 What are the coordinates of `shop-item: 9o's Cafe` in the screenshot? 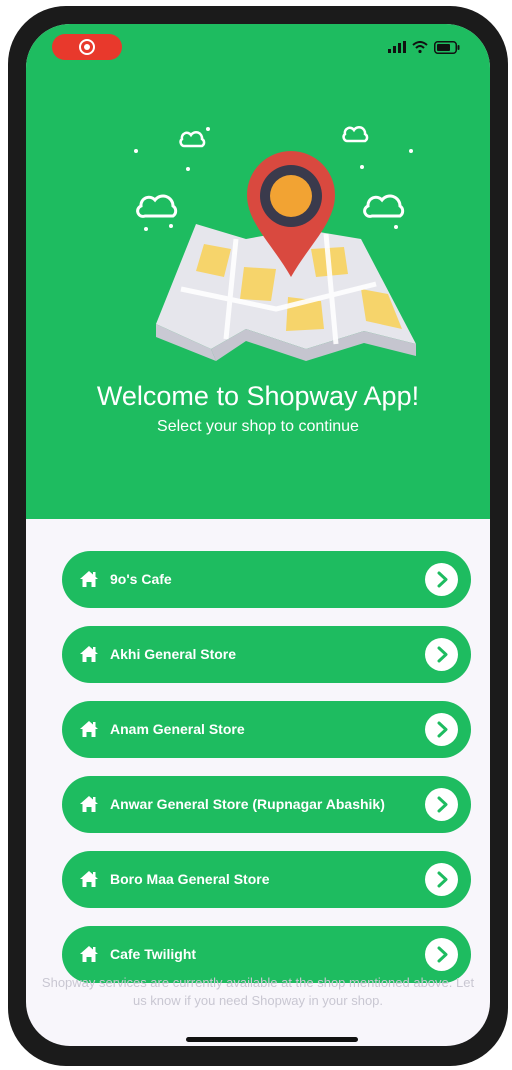 It's located at (266, 579).